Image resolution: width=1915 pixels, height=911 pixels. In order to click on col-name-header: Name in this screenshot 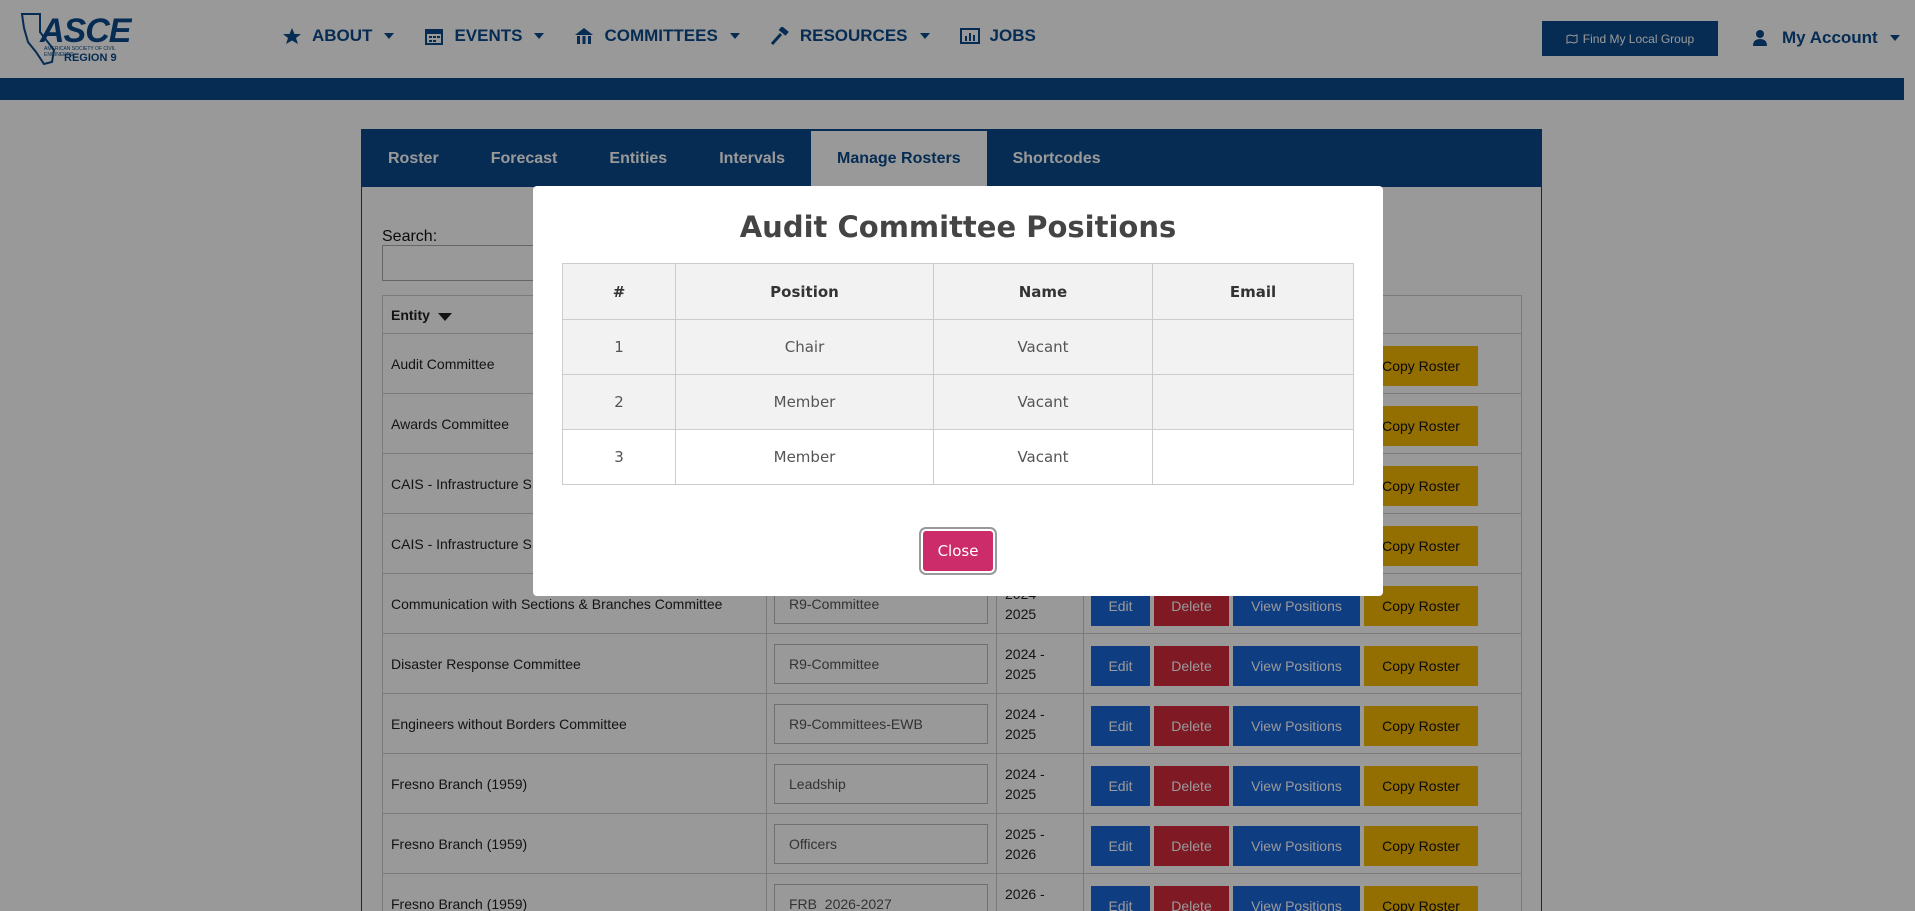, I will do `click(1043, 291)`.